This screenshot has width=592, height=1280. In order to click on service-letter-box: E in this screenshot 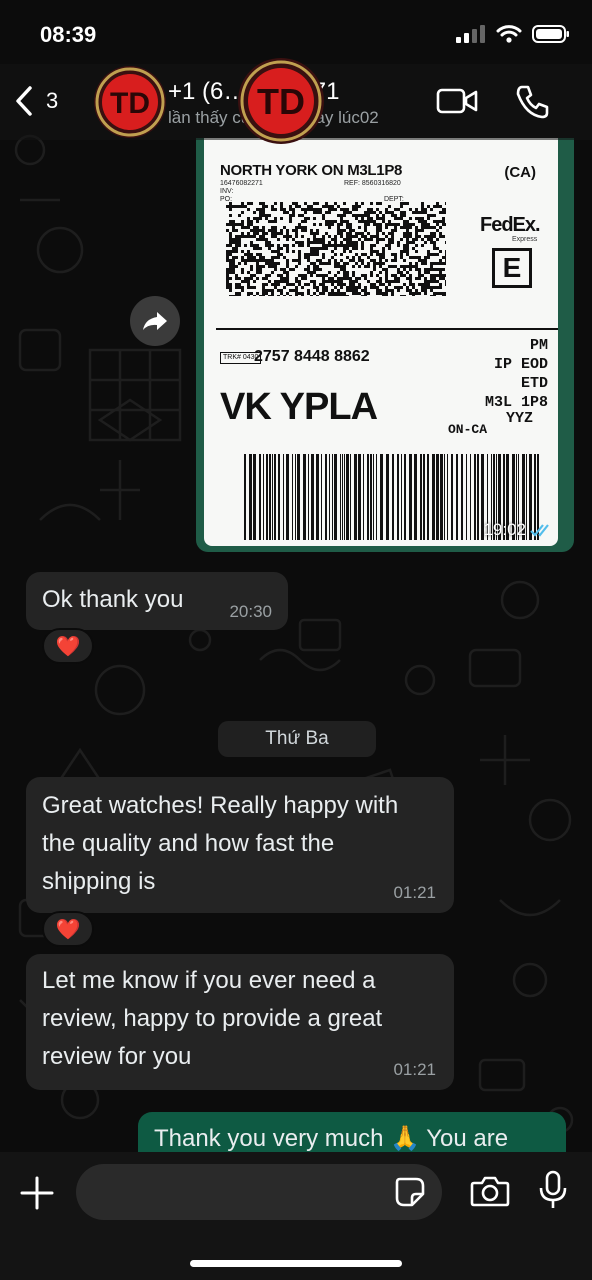, I will do `click(512, 268)`.